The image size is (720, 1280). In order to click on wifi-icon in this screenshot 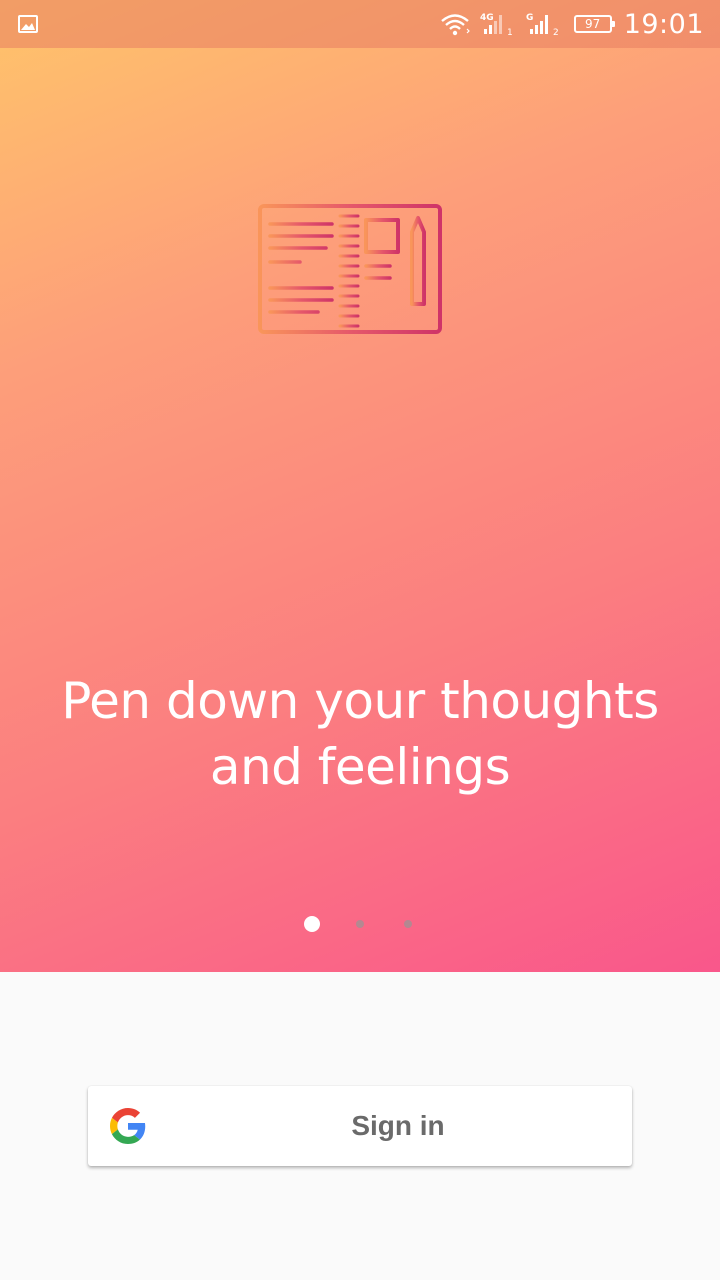, I will do `click(455, 24)`.